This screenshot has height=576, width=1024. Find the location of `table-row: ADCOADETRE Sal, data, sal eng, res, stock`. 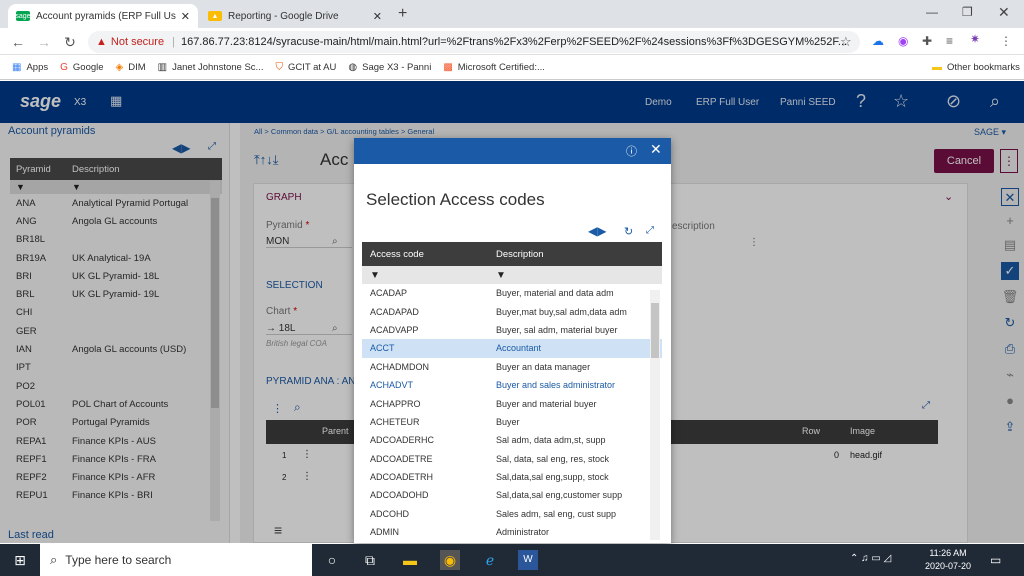

table-row: ADCOADETRE Sal, data, sal eng, res, stock is located at coordinates (512, 459).